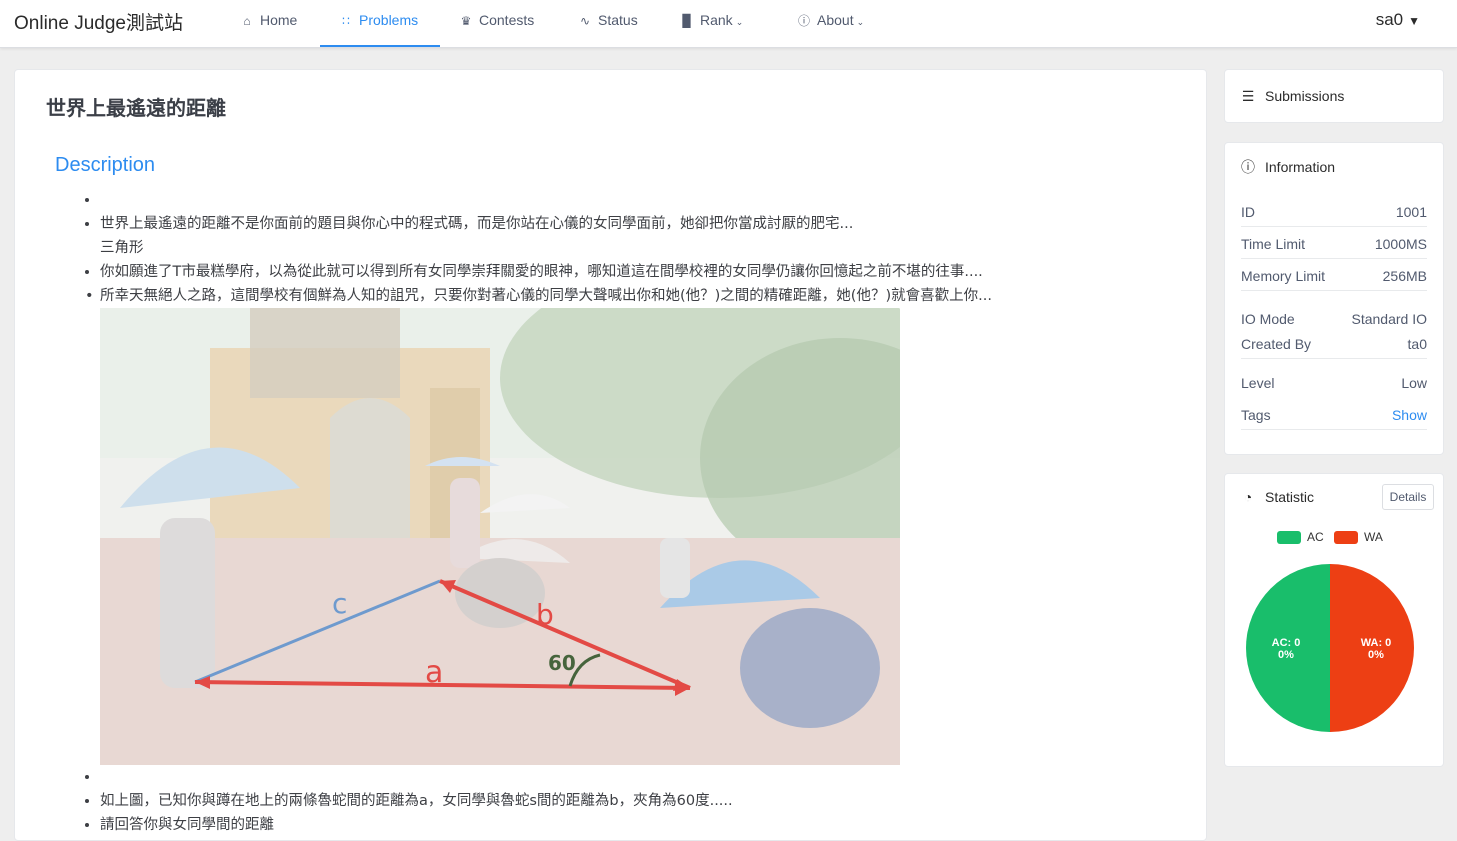  Describe the element at coordinates (716, 20) in the screenshot. I see `nav-rank-label: Rank` at that location.